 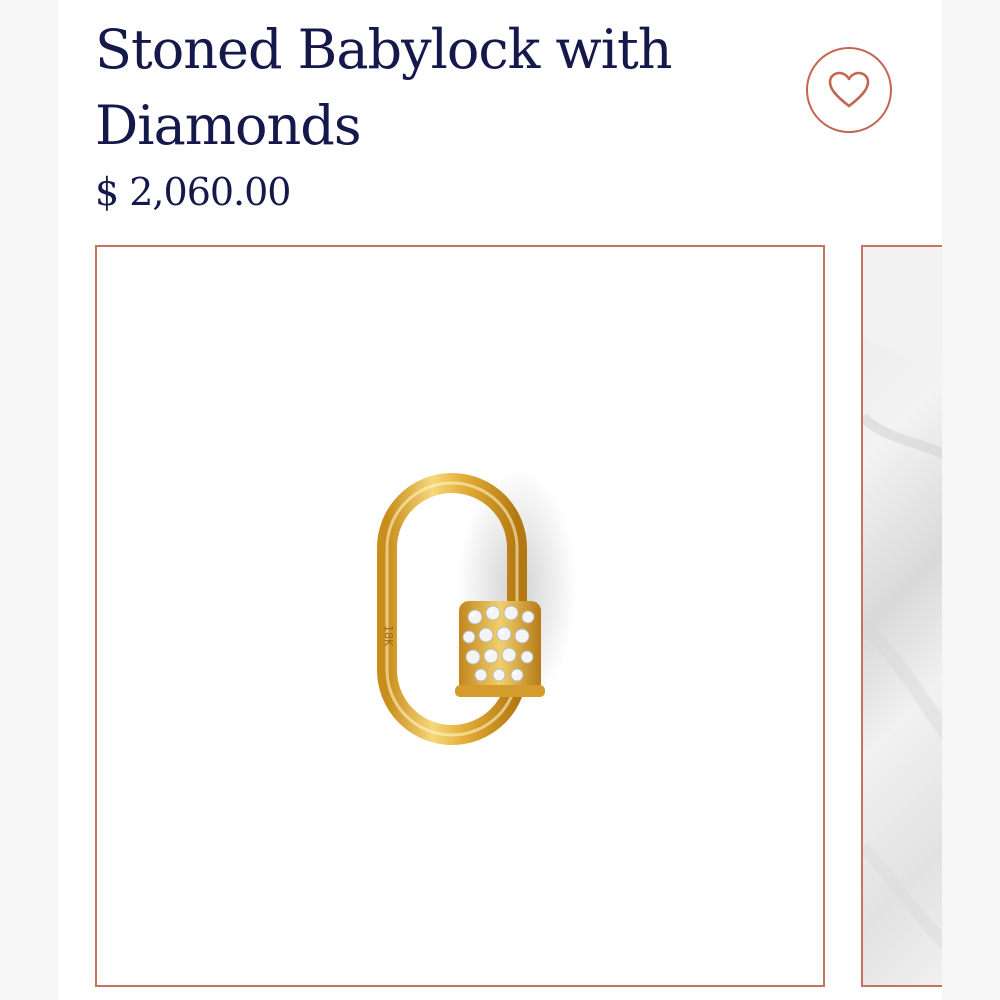 I want to click on right-margin, so click(x=971, y=500).